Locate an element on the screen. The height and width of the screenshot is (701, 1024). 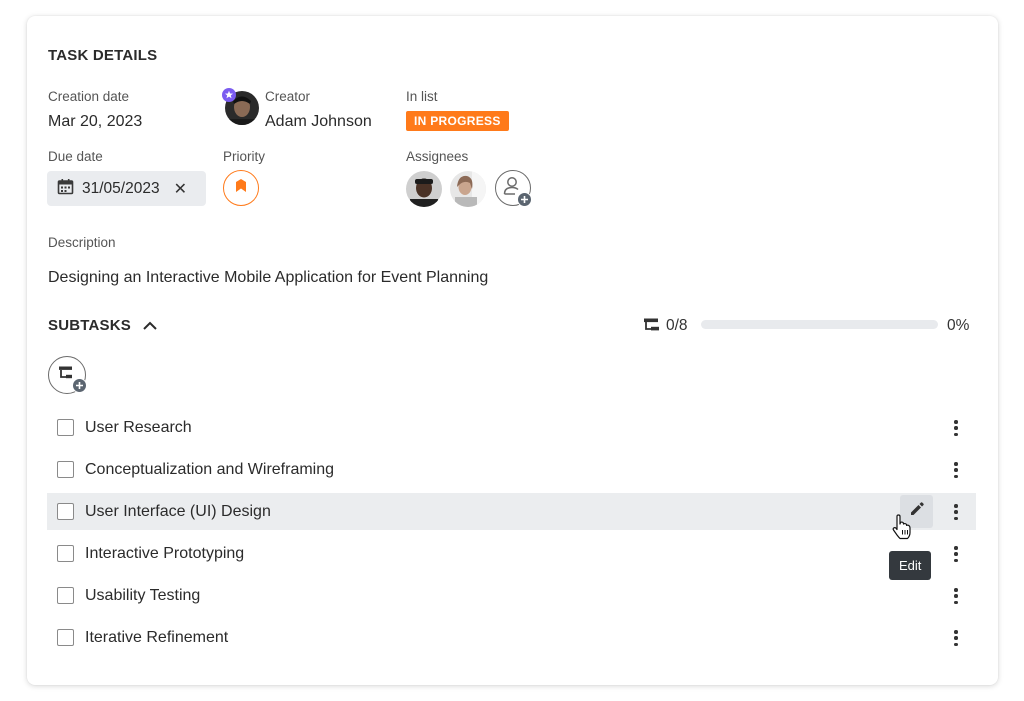
due-date-picker: 31/05/2023 ✕ is located at coordinates (126, 188).